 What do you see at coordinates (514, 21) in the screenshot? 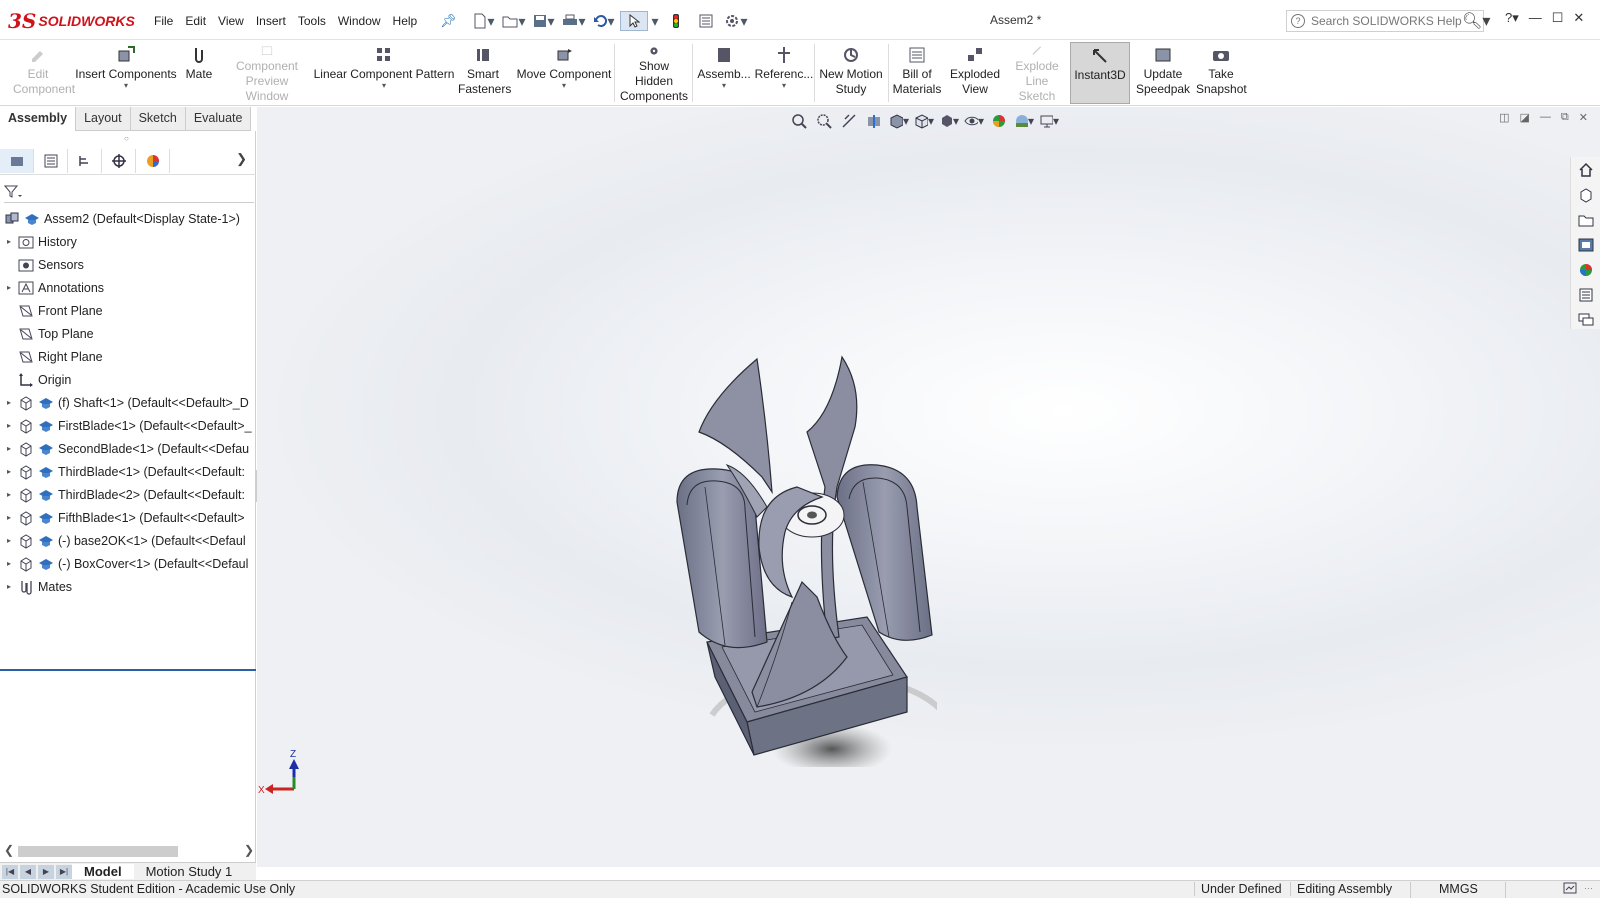
I see `open-folder-icon: ▾` at bounding box center [514, 21].